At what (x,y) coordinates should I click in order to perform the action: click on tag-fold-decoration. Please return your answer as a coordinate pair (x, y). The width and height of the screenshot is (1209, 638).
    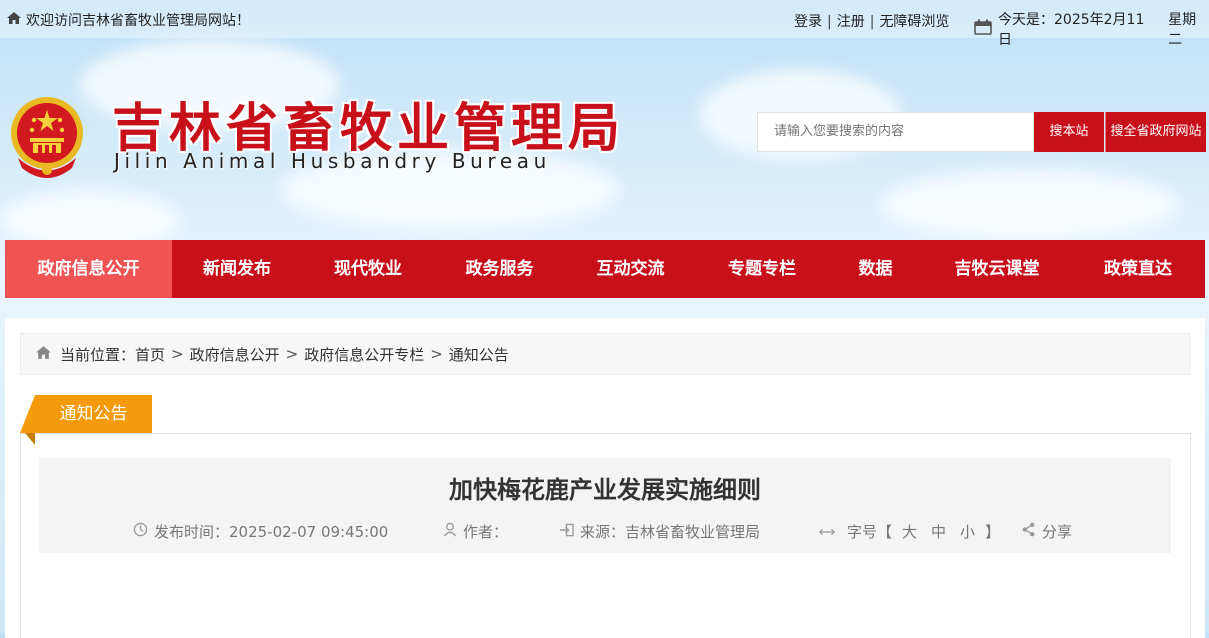
    Looking at the image, I should click on (27, 414).